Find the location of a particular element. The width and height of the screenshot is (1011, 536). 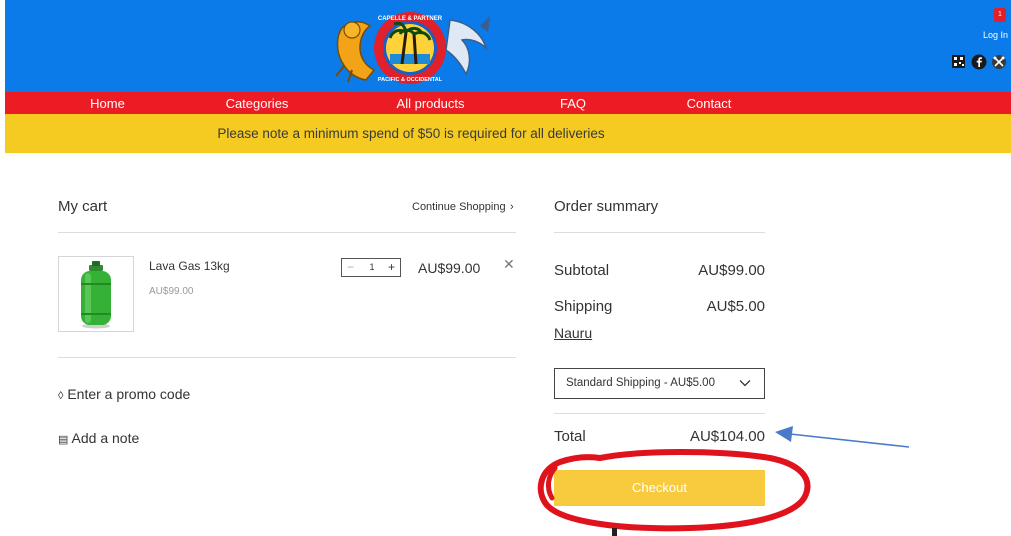

remove-item-icon: ✕ is located at coordinates (509, 264).